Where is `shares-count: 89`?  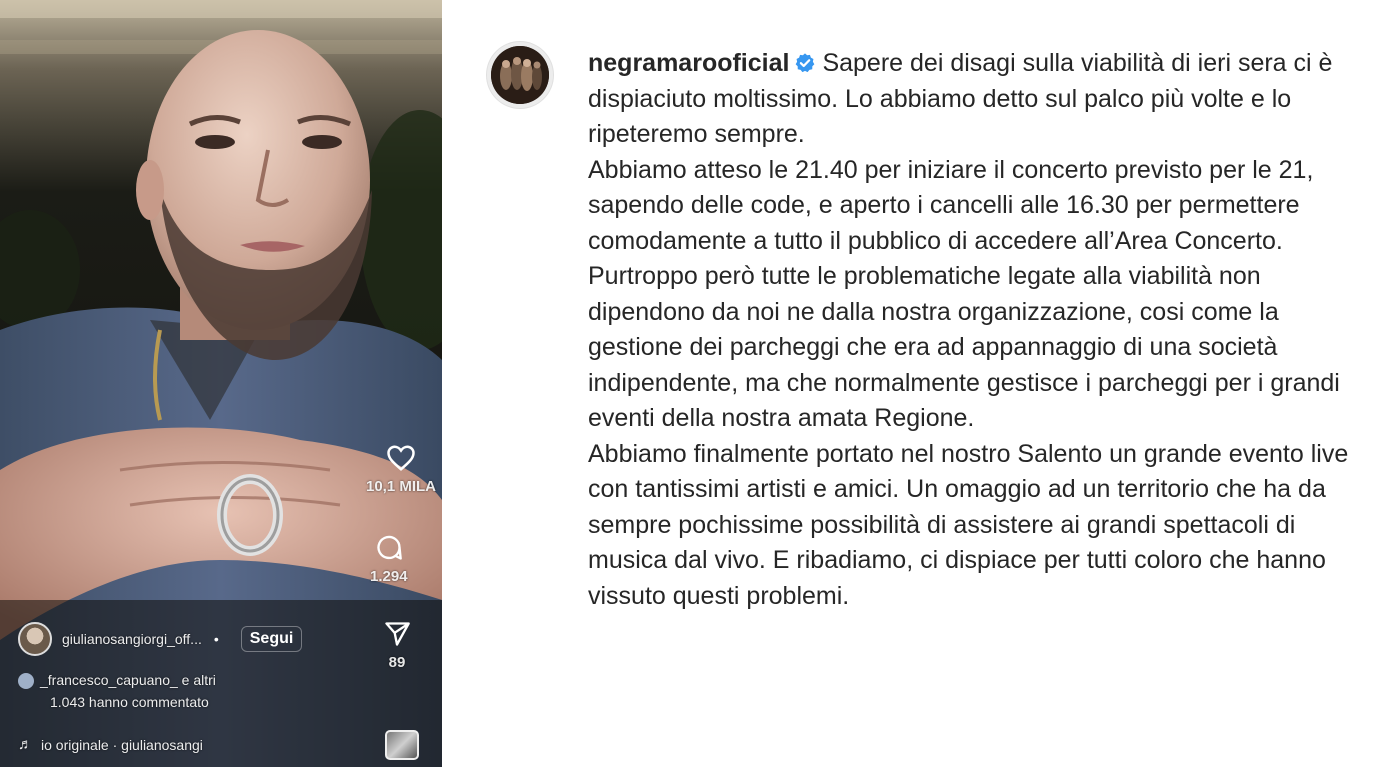
shares-count: 89 is located at coordinates (397, 662).